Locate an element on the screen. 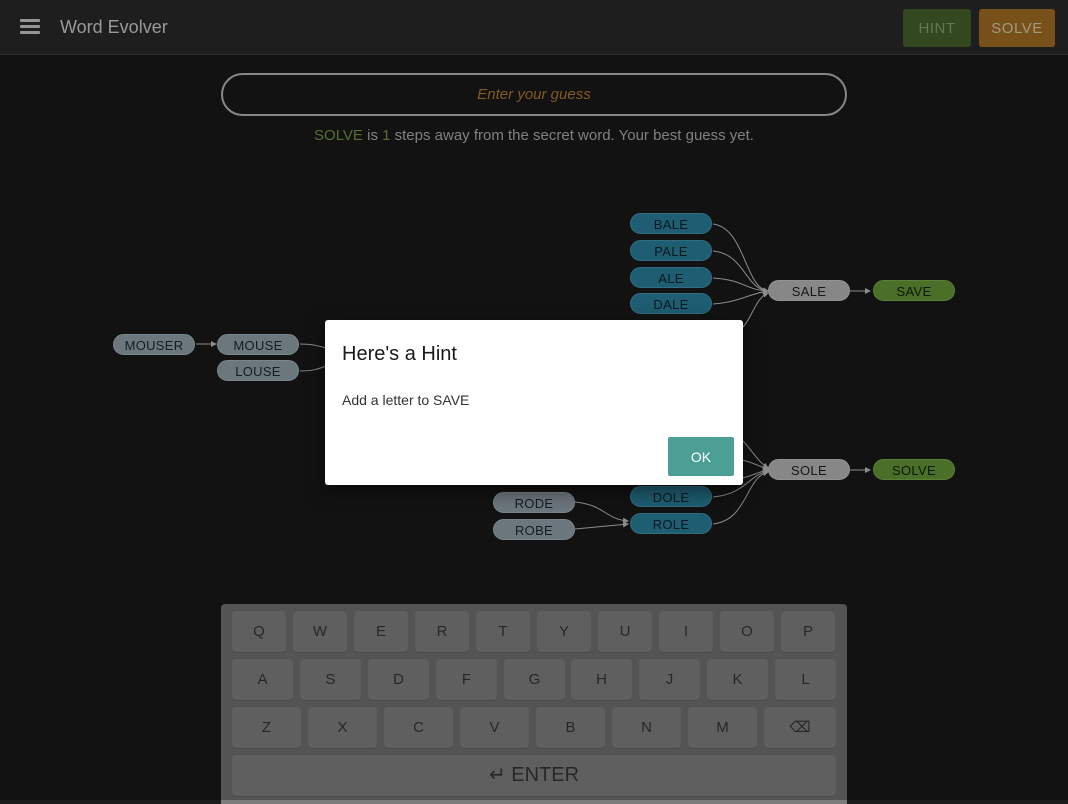  hint-dialog: Here's a Hint Add a letter to SAVE OK is located at coordinates (534, 402).